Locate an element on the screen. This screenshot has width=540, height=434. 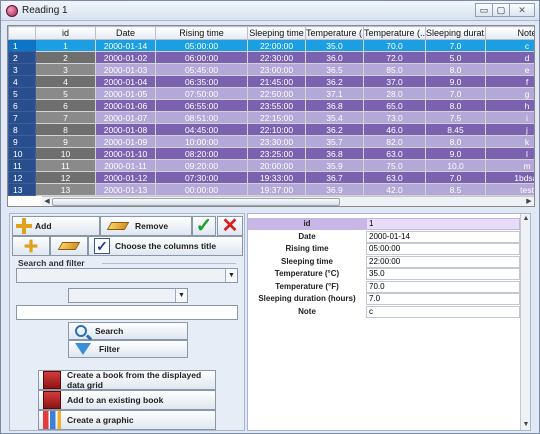
table-cell-date: 2000-01-08 is located at coordinates (125, 129).